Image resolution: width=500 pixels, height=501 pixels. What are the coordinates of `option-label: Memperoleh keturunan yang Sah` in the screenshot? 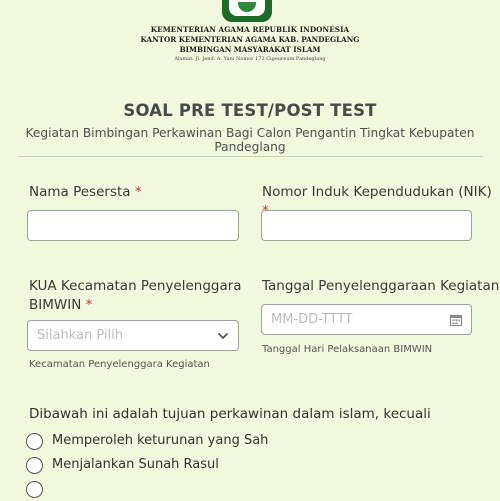 It's located at (160, 440).